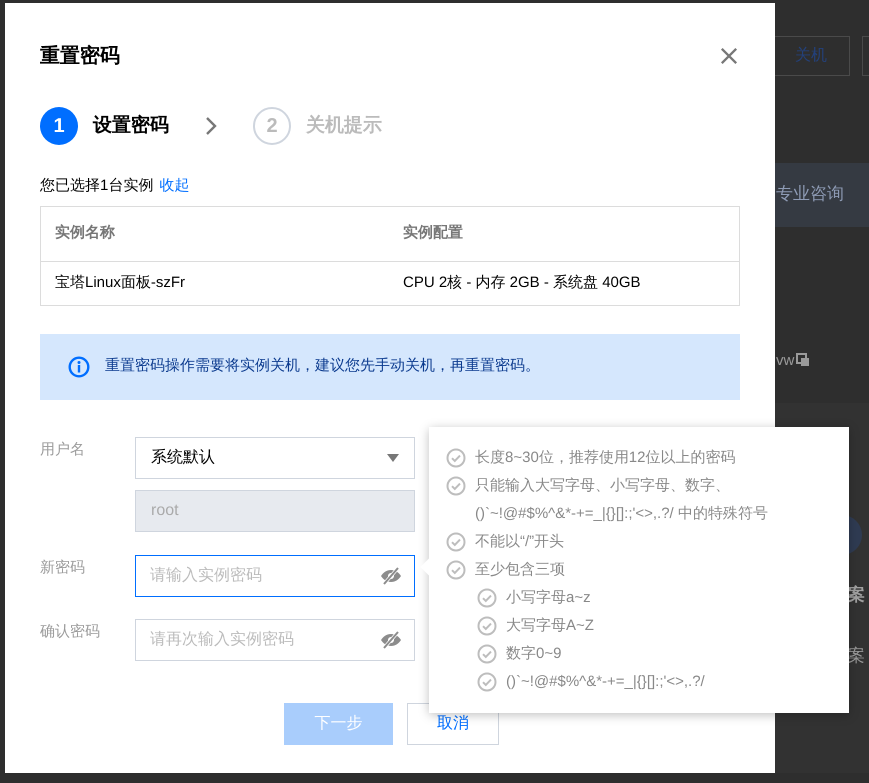  What do you see at coordinates (63, 450) in the screenshot?
I see `field-label: 用户名` at bounding box center [63, 450].